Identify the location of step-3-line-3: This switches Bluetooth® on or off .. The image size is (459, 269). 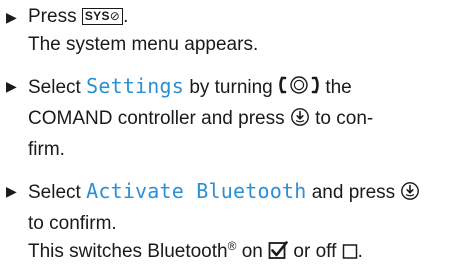
(240, 253).